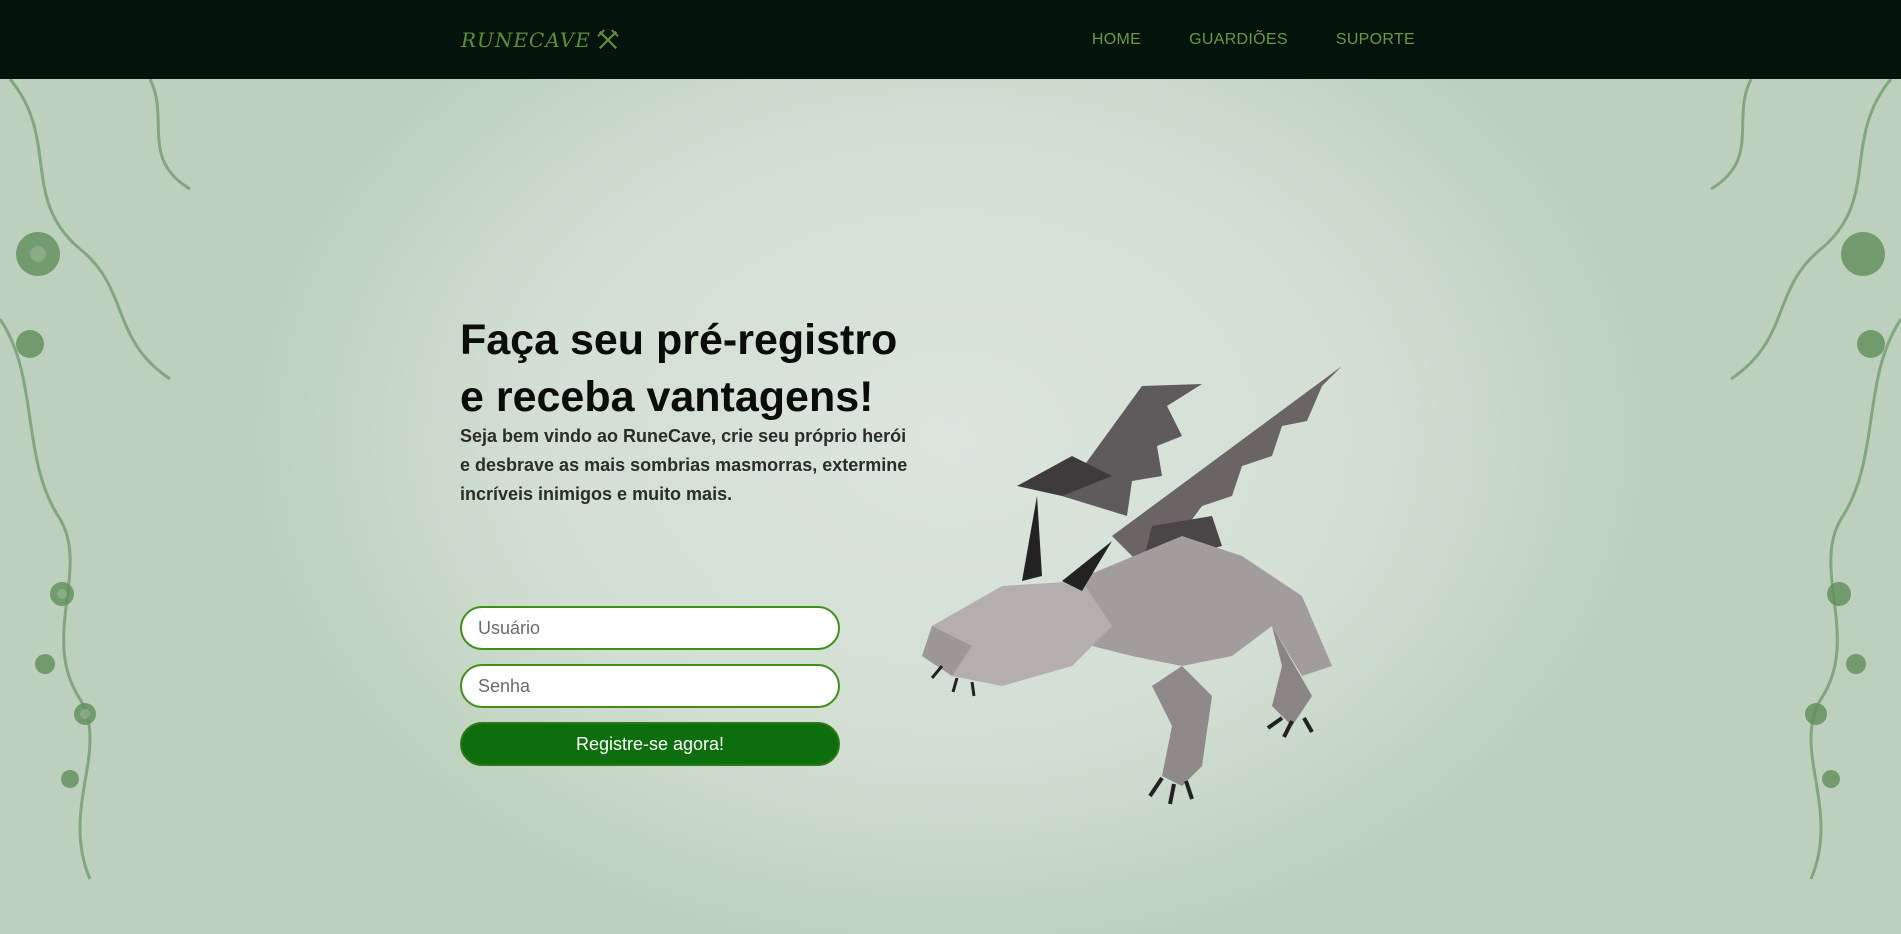  I want to click on crossed-swords-icon, so click(608, 39).